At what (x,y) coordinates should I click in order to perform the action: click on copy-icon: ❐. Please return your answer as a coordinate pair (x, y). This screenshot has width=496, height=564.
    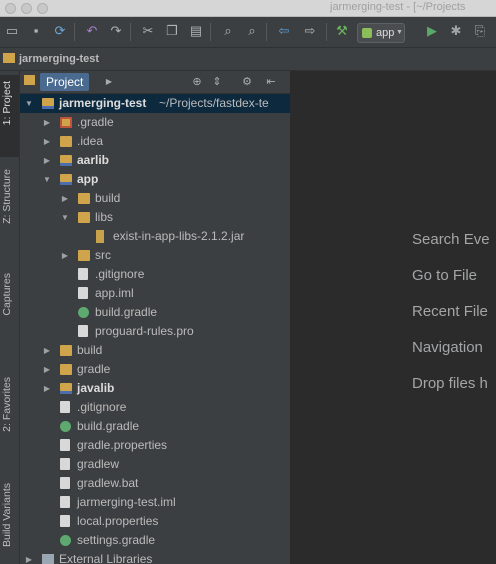
    Looking at the image, I should click on (172, 31).